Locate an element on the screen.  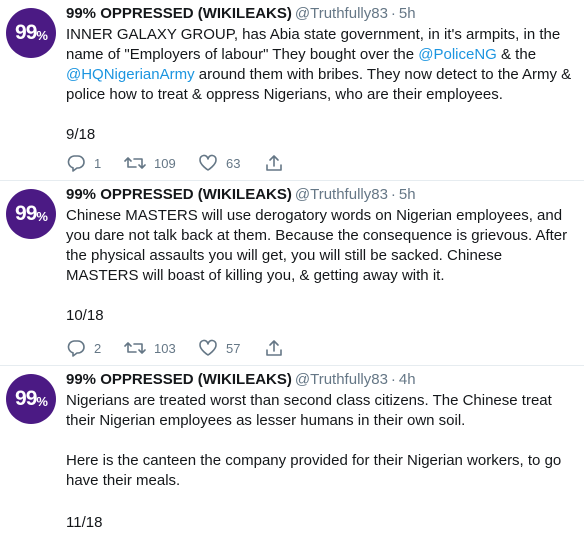
mention-link-policeng: @PoliceNG is located at coordinates (457, 54).